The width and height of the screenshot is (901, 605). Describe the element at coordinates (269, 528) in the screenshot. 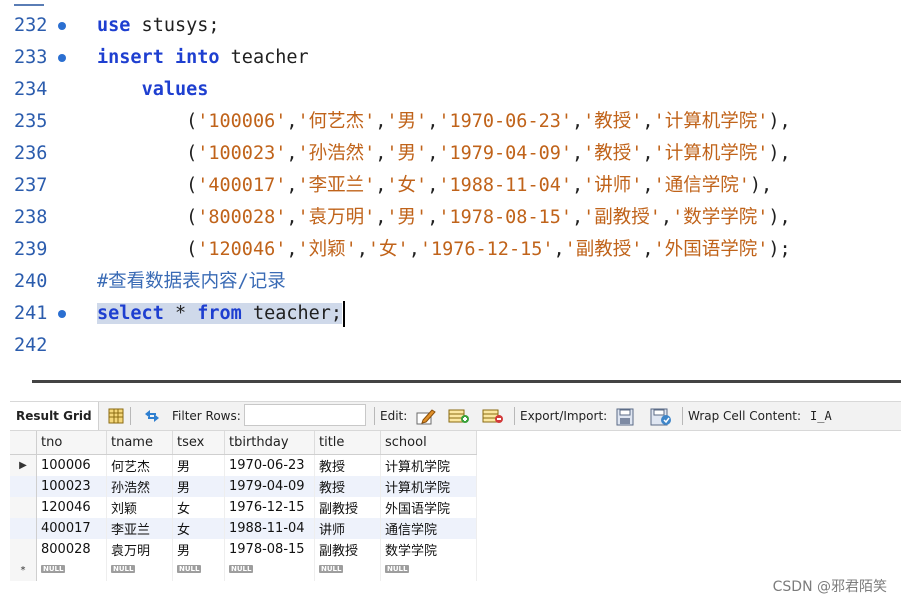

I see `cell-tbirthday: 1988-11-04` at that location.